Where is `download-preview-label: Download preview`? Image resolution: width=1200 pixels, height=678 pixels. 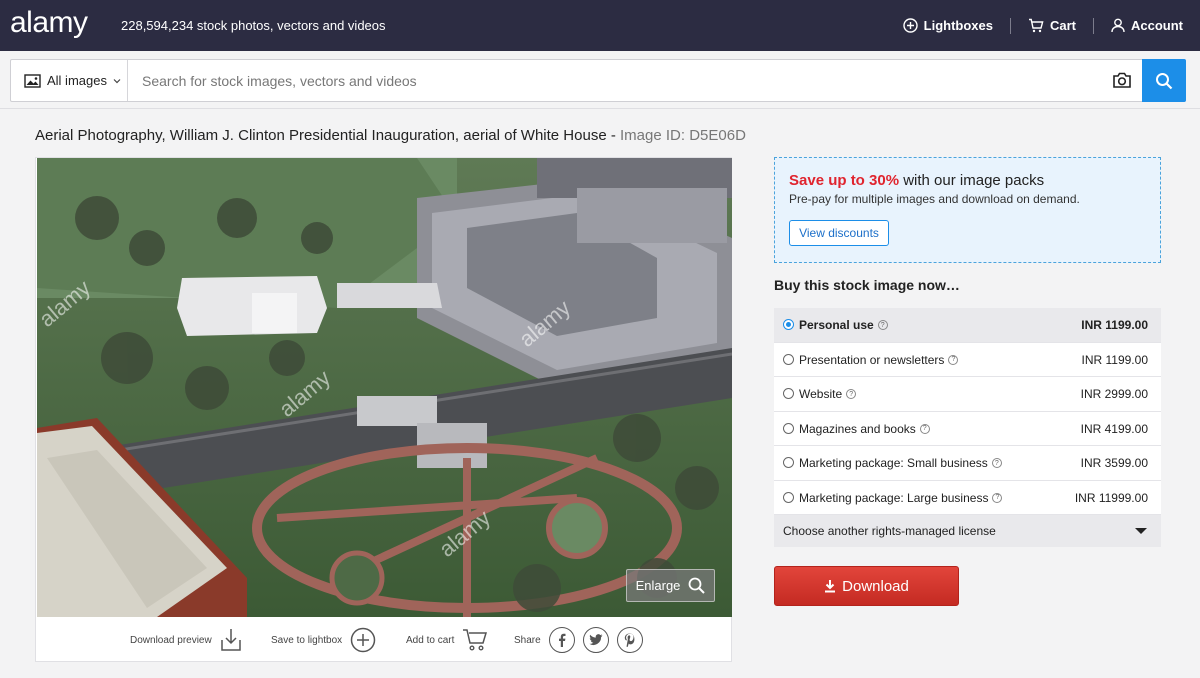
download-preview-label: Download preview is located at coordinates (171, 640).